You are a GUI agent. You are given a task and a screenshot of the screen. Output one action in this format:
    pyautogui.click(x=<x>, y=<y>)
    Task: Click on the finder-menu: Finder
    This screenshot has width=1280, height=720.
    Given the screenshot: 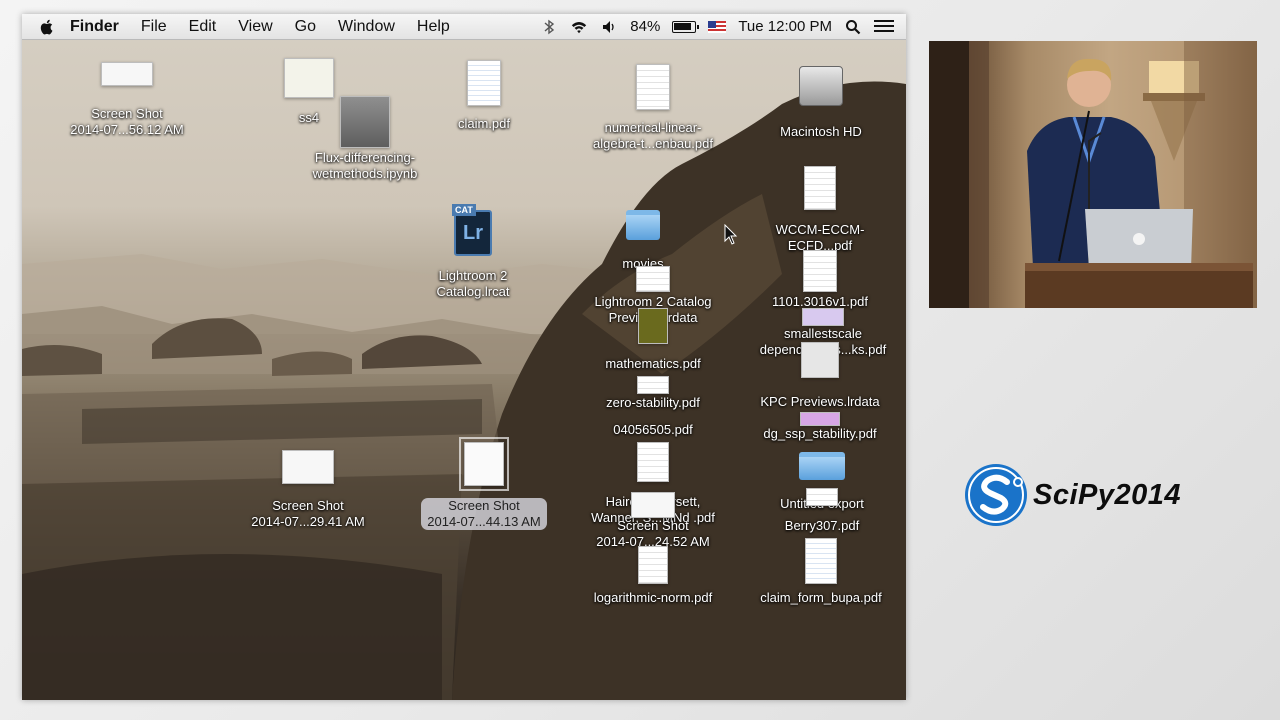 What is the action you would take?
    pyautogui.click(x=94, y=27)
    